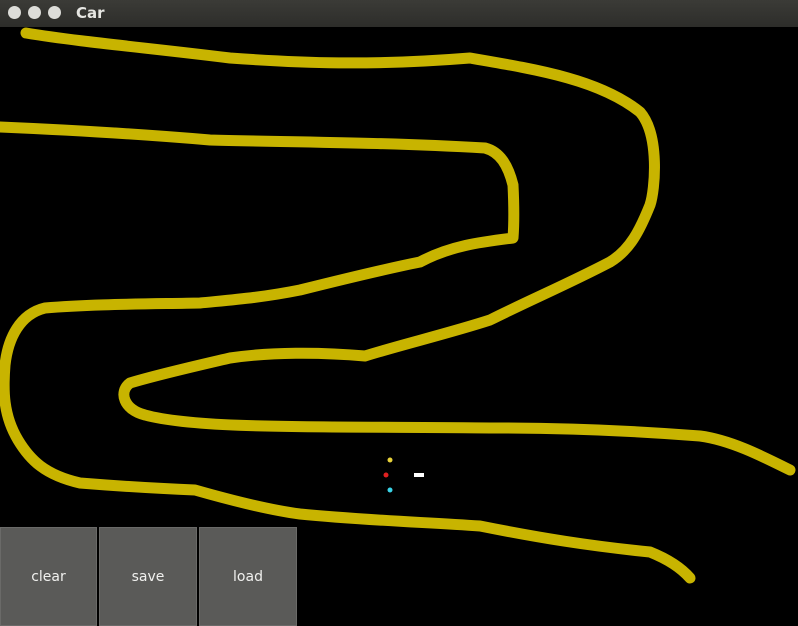 The width and height of the screenshot is (798, 626). Describe the element at coordinates (248, 576) in the screenshot. I see `load-button: load` at that location.